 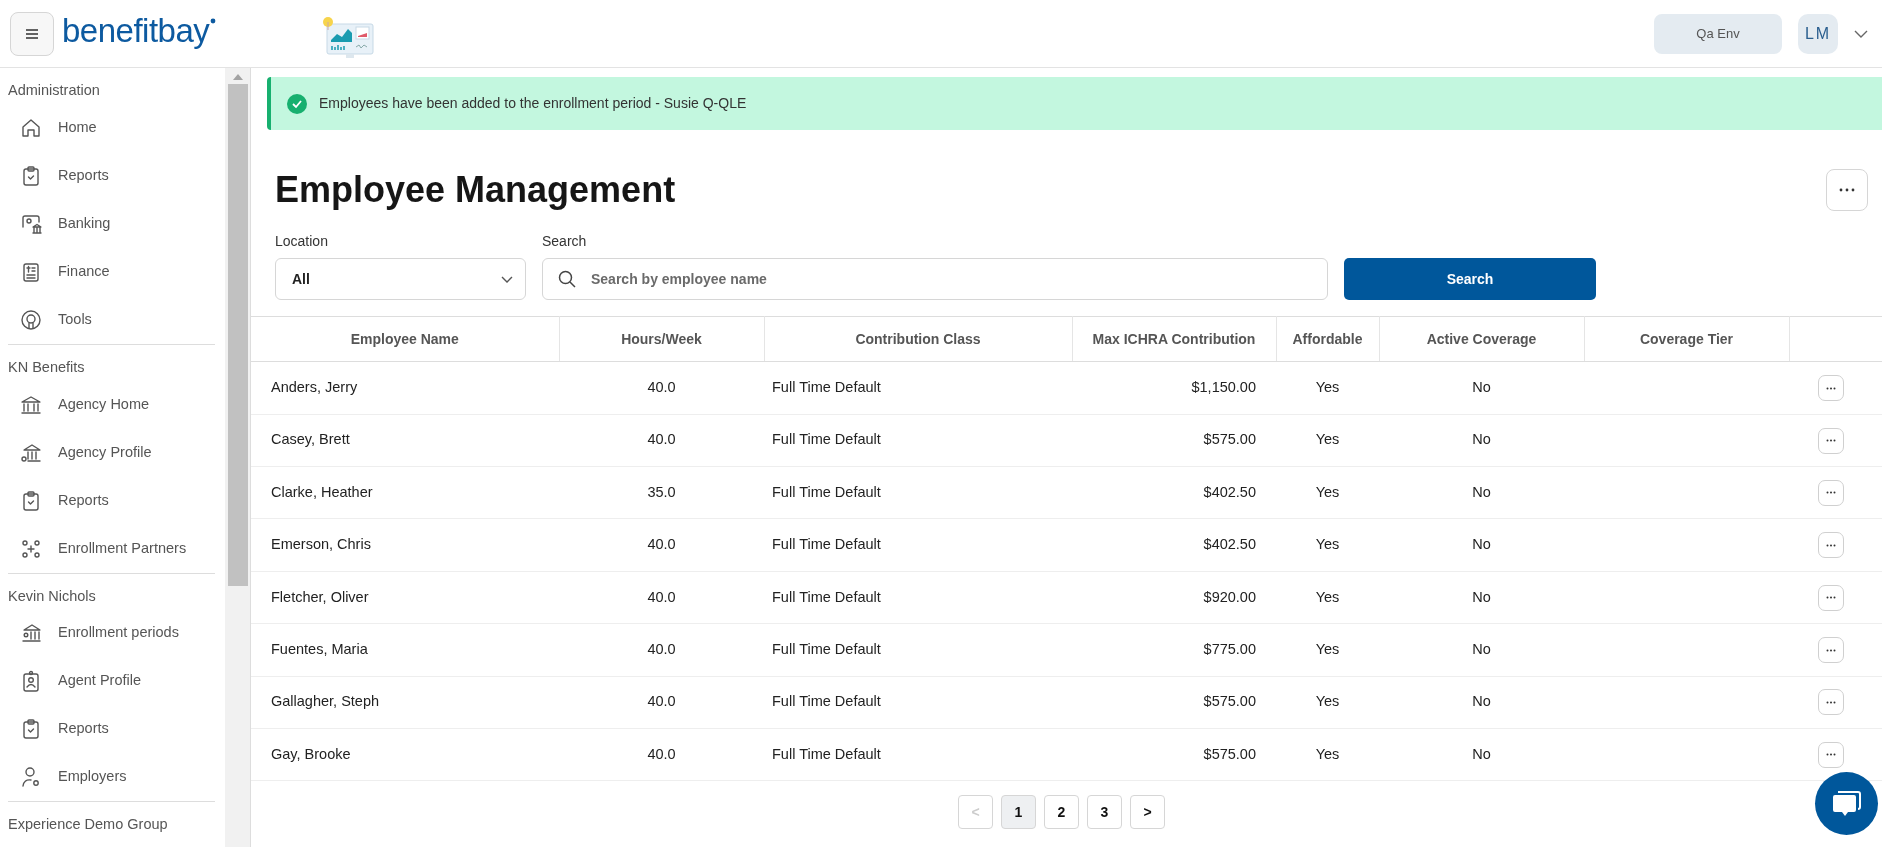 I want to click on sidebar-item: Banking, so click(x=84, y=223).